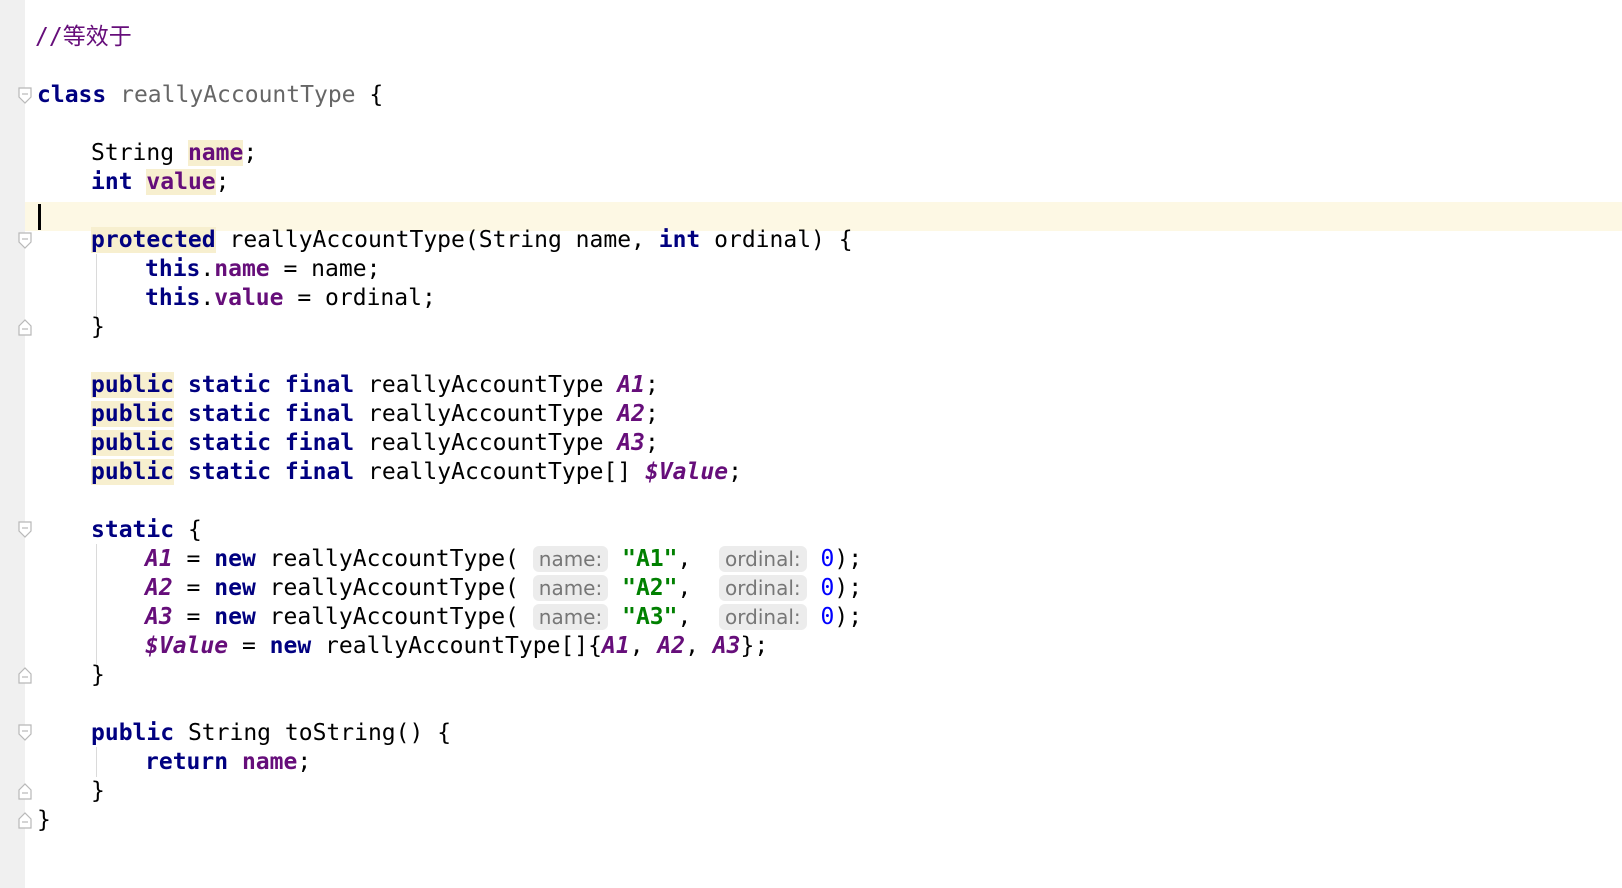 This screenshot has width=1622, height=888. What do you see at coordinates (159, 617) in the screenshot?
I see `init-var: A3` at bounding box center [159, 617].